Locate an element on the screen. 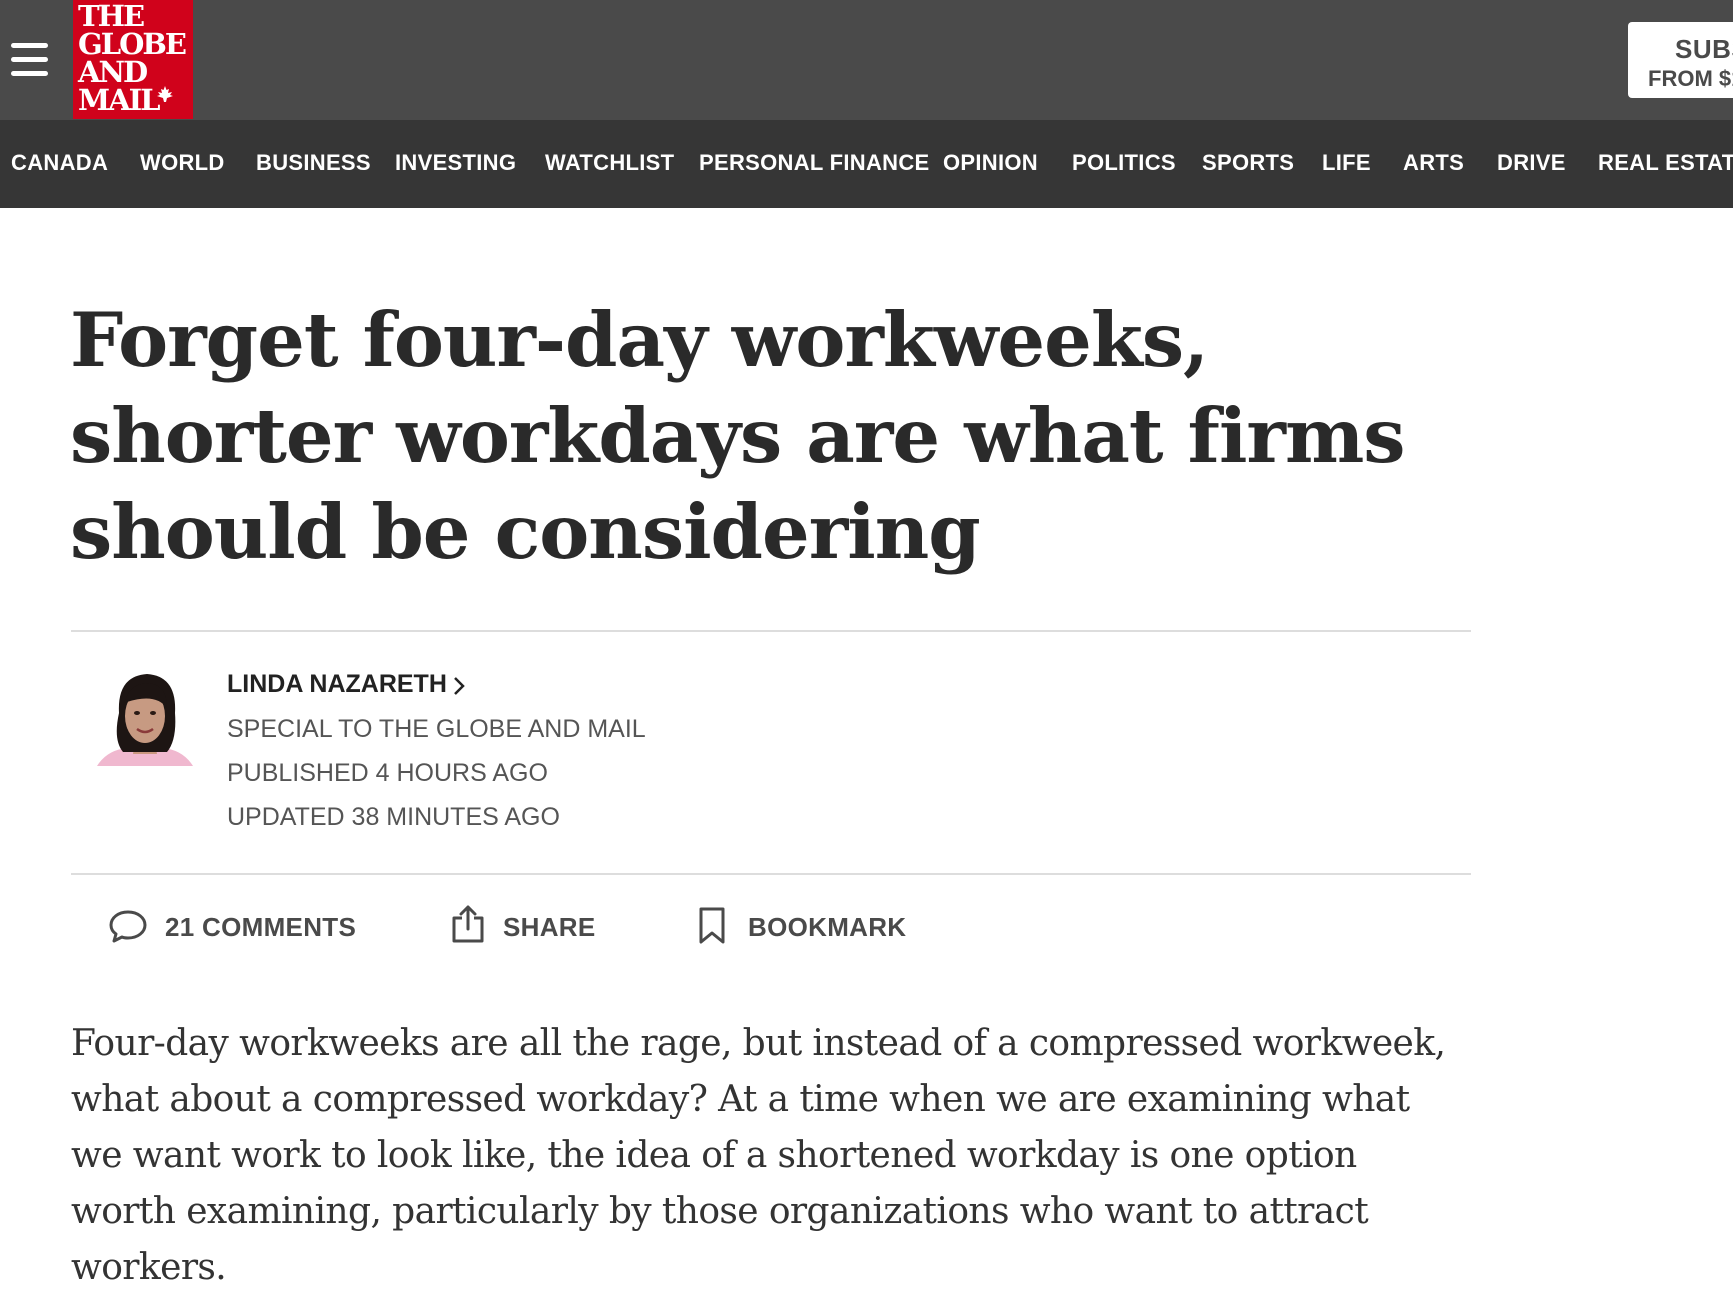 This screenshot has width=1733, height=1296. nav-item-arts: ARTS is located at coordinates (1433, 163).